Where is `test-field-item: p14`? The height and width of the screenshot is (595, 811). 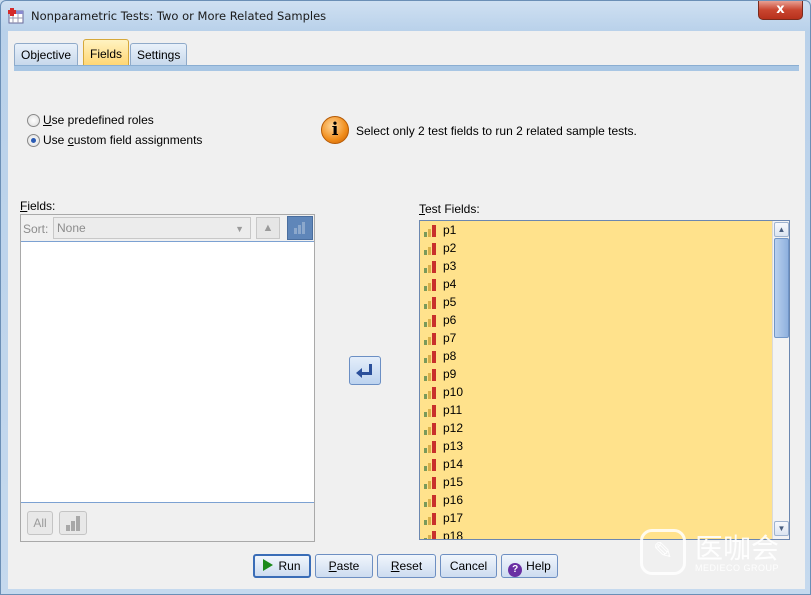
test-field-item: p14 is located at coordinates (596, 464).